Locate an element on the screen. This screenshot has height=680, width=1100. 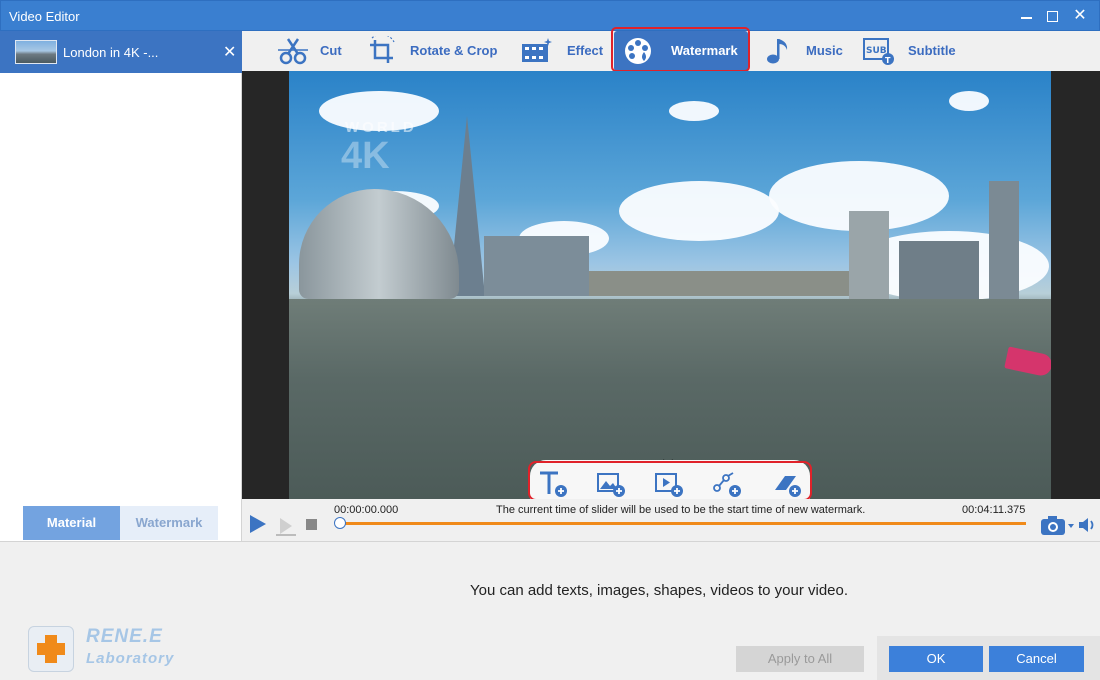
maximize-icon is located at coordinates (1052, 16).